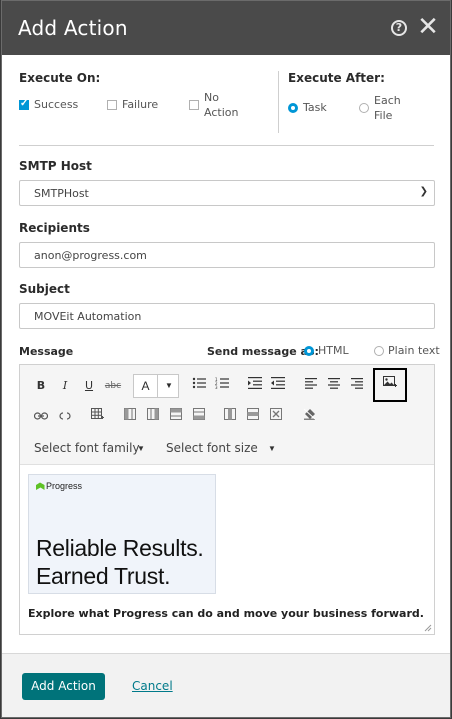  What do you see at coordinates (309, 417) in the screenshot?
I see `clear-formatting-icon` at bounding box center [309, 417].